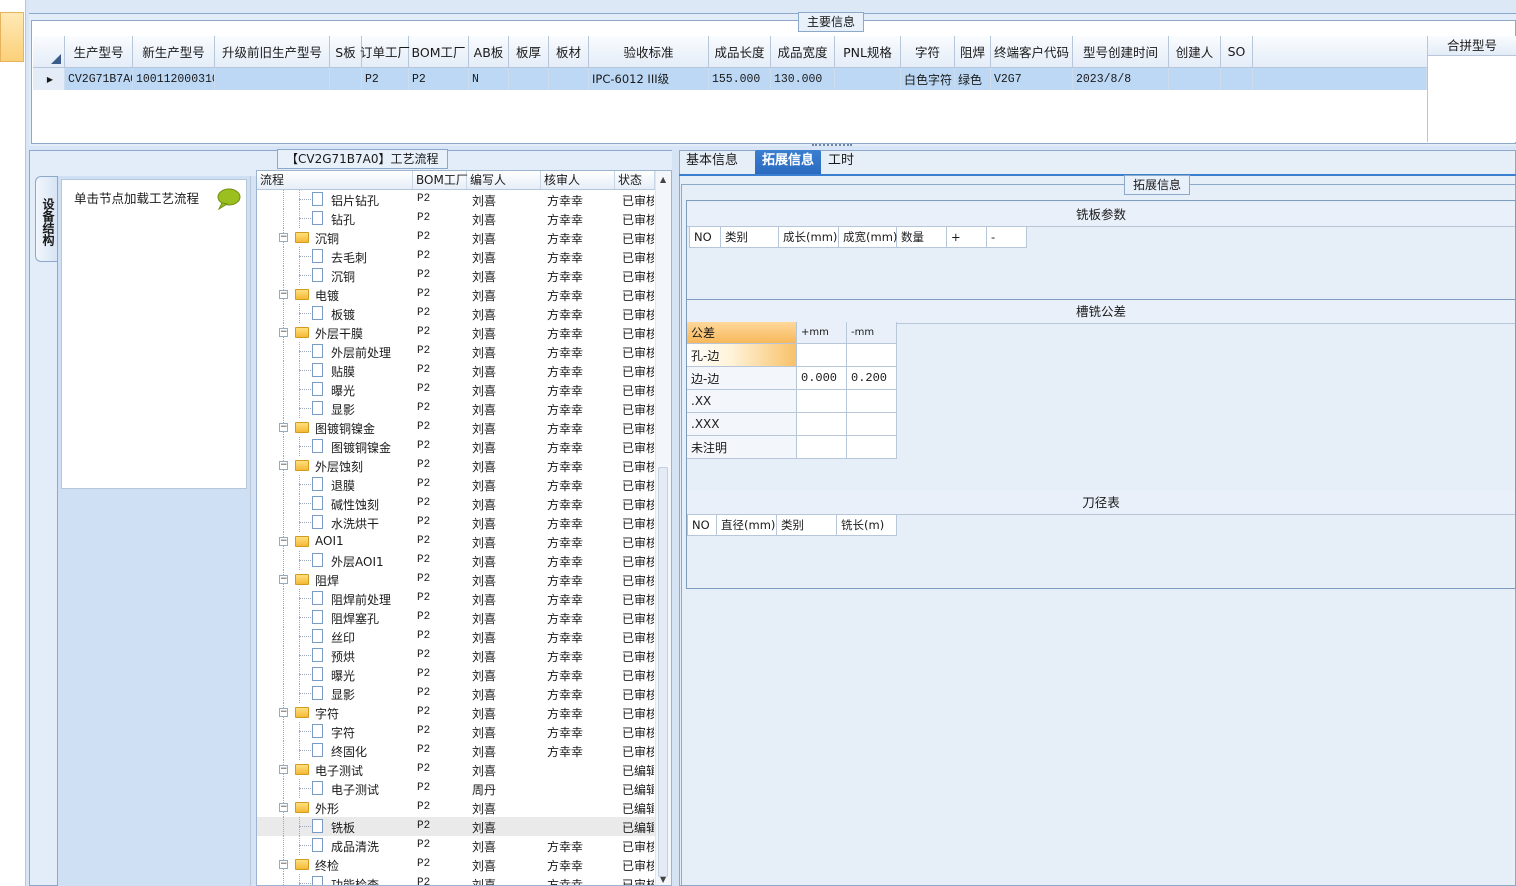 Image resolution: width=1516 pixels, height=886 pixels. I want to click on splitter-right, so click(675, 518).